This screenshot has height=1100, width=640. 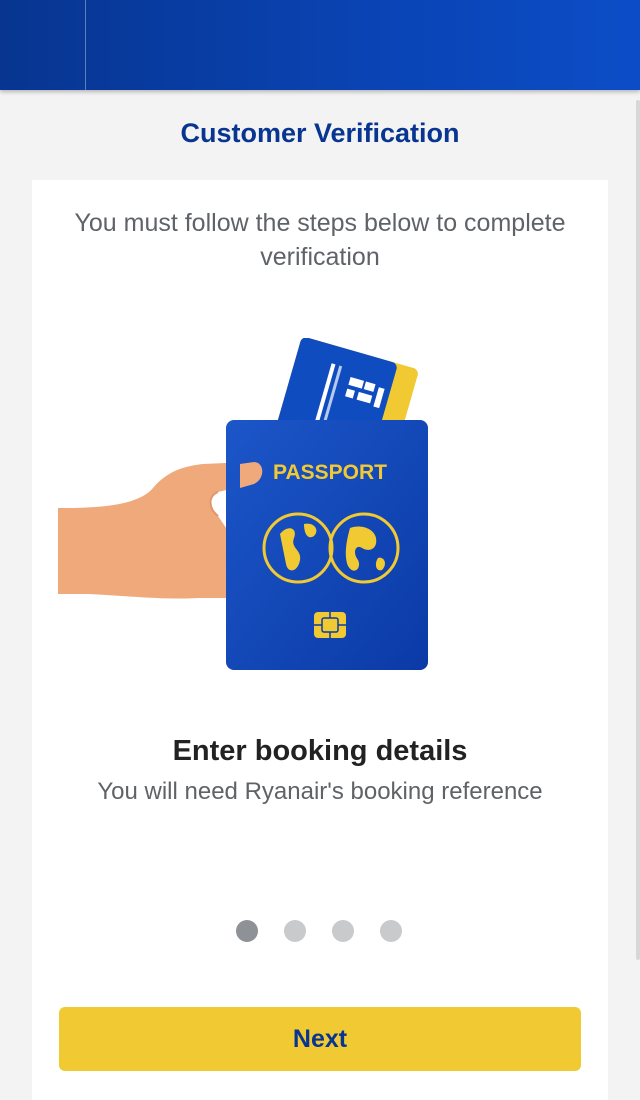 What do you see at coordinates (327, 545) in the screenshot?
I see `passport-icon: PASSPORT` at bounding box center [327, 545].